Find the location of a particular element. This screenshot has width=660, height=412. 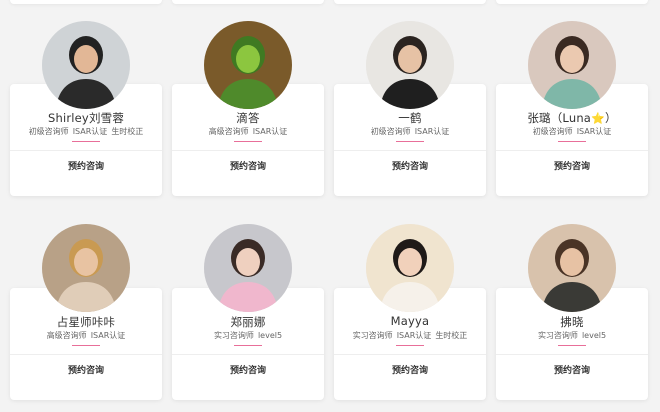

counselor-tags: 初级咨询师 ISAR认证 生时校正 is located at coordinates (86, 131).